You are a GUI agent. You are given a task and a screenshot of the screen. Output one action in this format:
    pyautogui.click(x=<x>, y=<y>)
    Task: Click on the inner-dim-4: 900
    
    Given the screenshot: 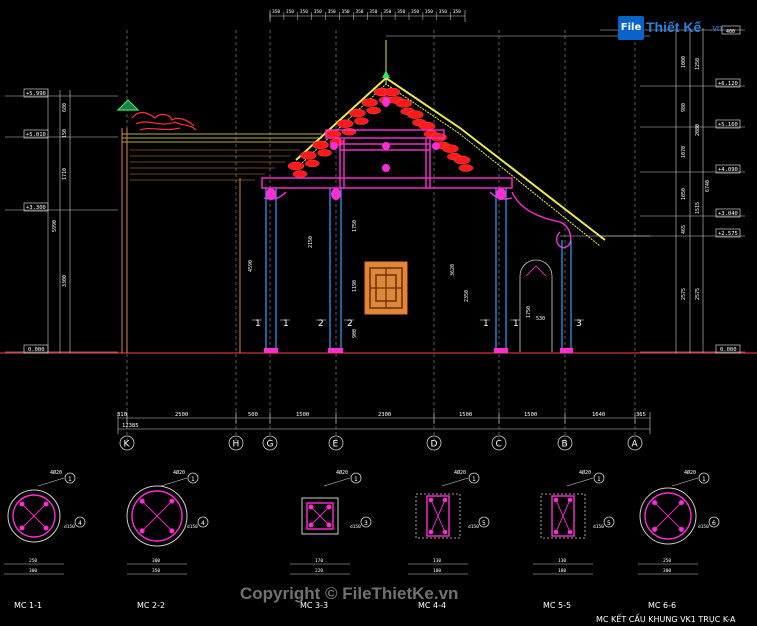 What is the action you would take?
    pyautogui.click(x=355, y=333)
    